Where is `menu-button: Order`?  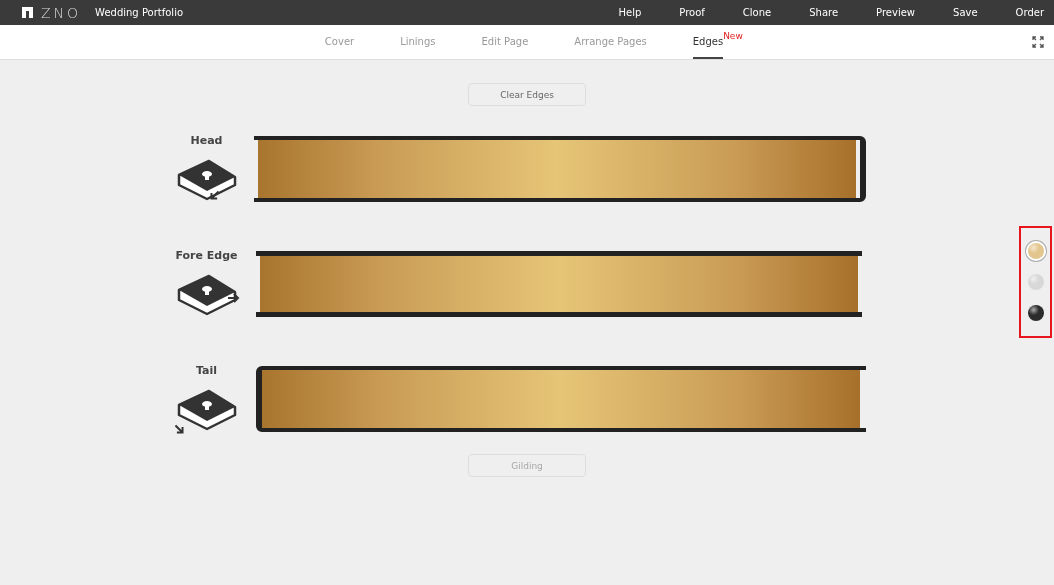 menu-button: Order is located at coordinates (1010, 12).